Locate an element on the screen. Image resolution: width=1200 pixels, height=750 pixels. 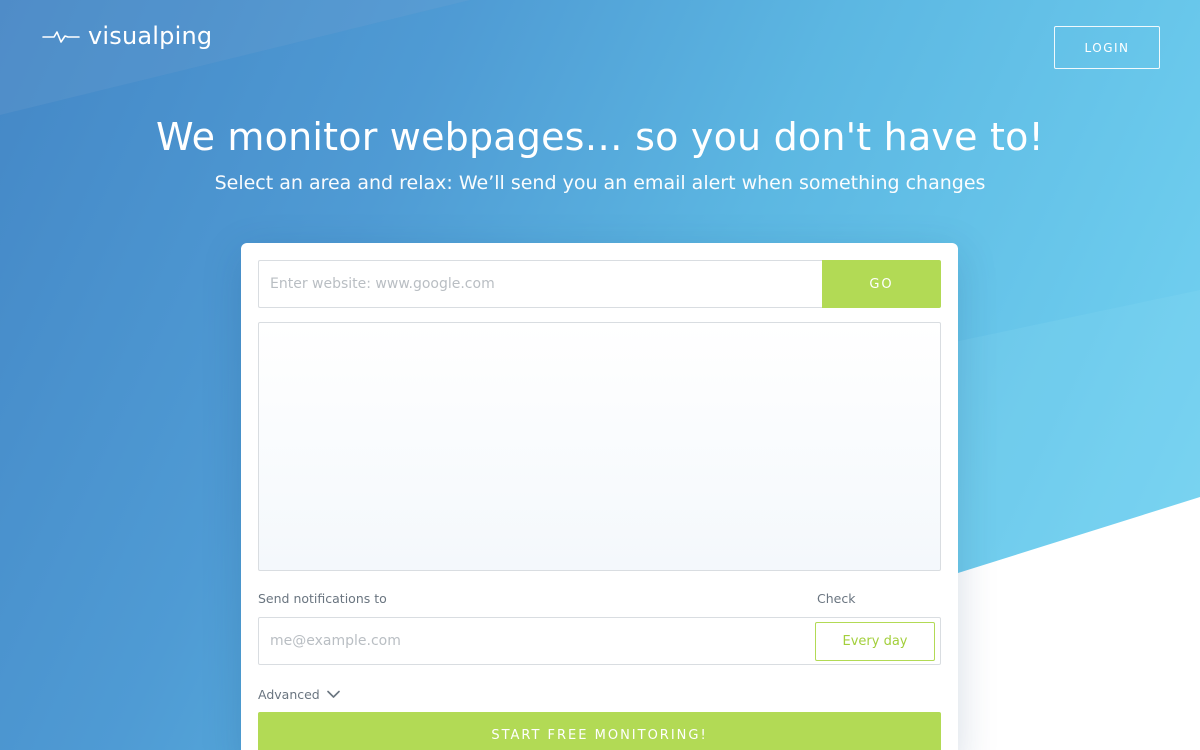
login-button: LOGIN is located at coordinates (1107, 47).